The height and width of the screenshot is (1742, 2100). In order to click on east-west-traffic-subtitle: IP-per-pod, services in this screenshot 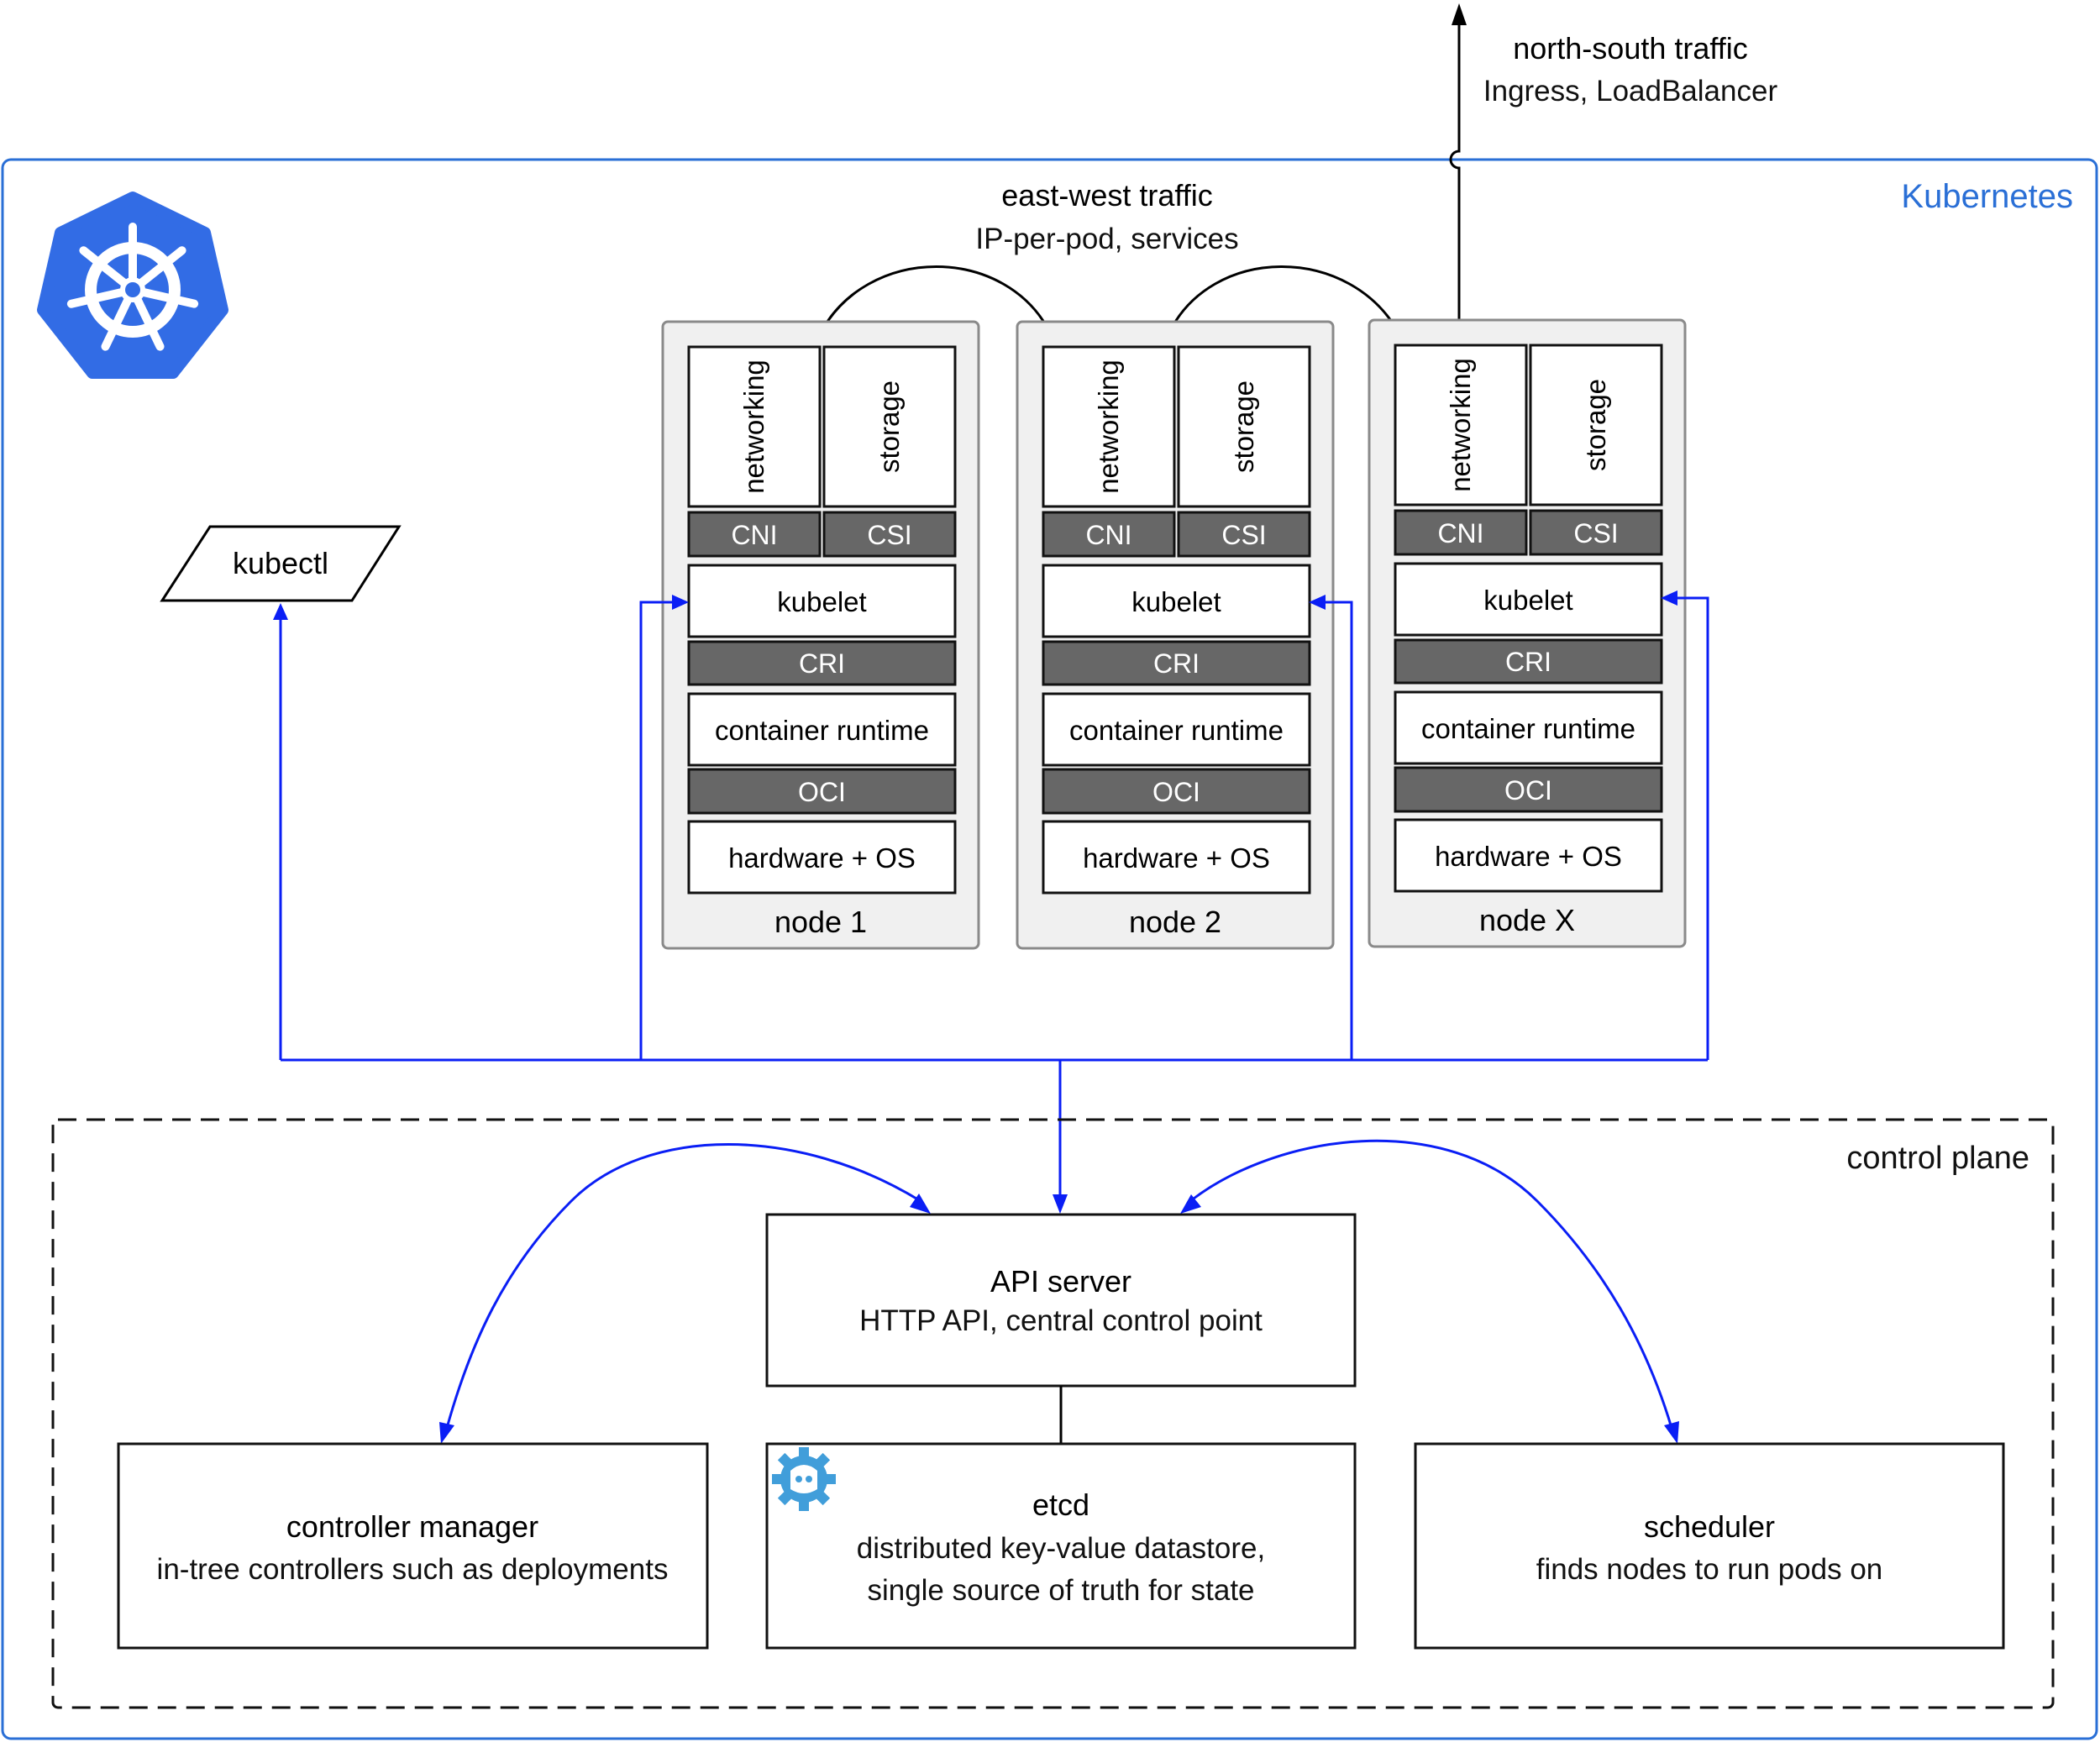, I will do `click(1106, 239)`.